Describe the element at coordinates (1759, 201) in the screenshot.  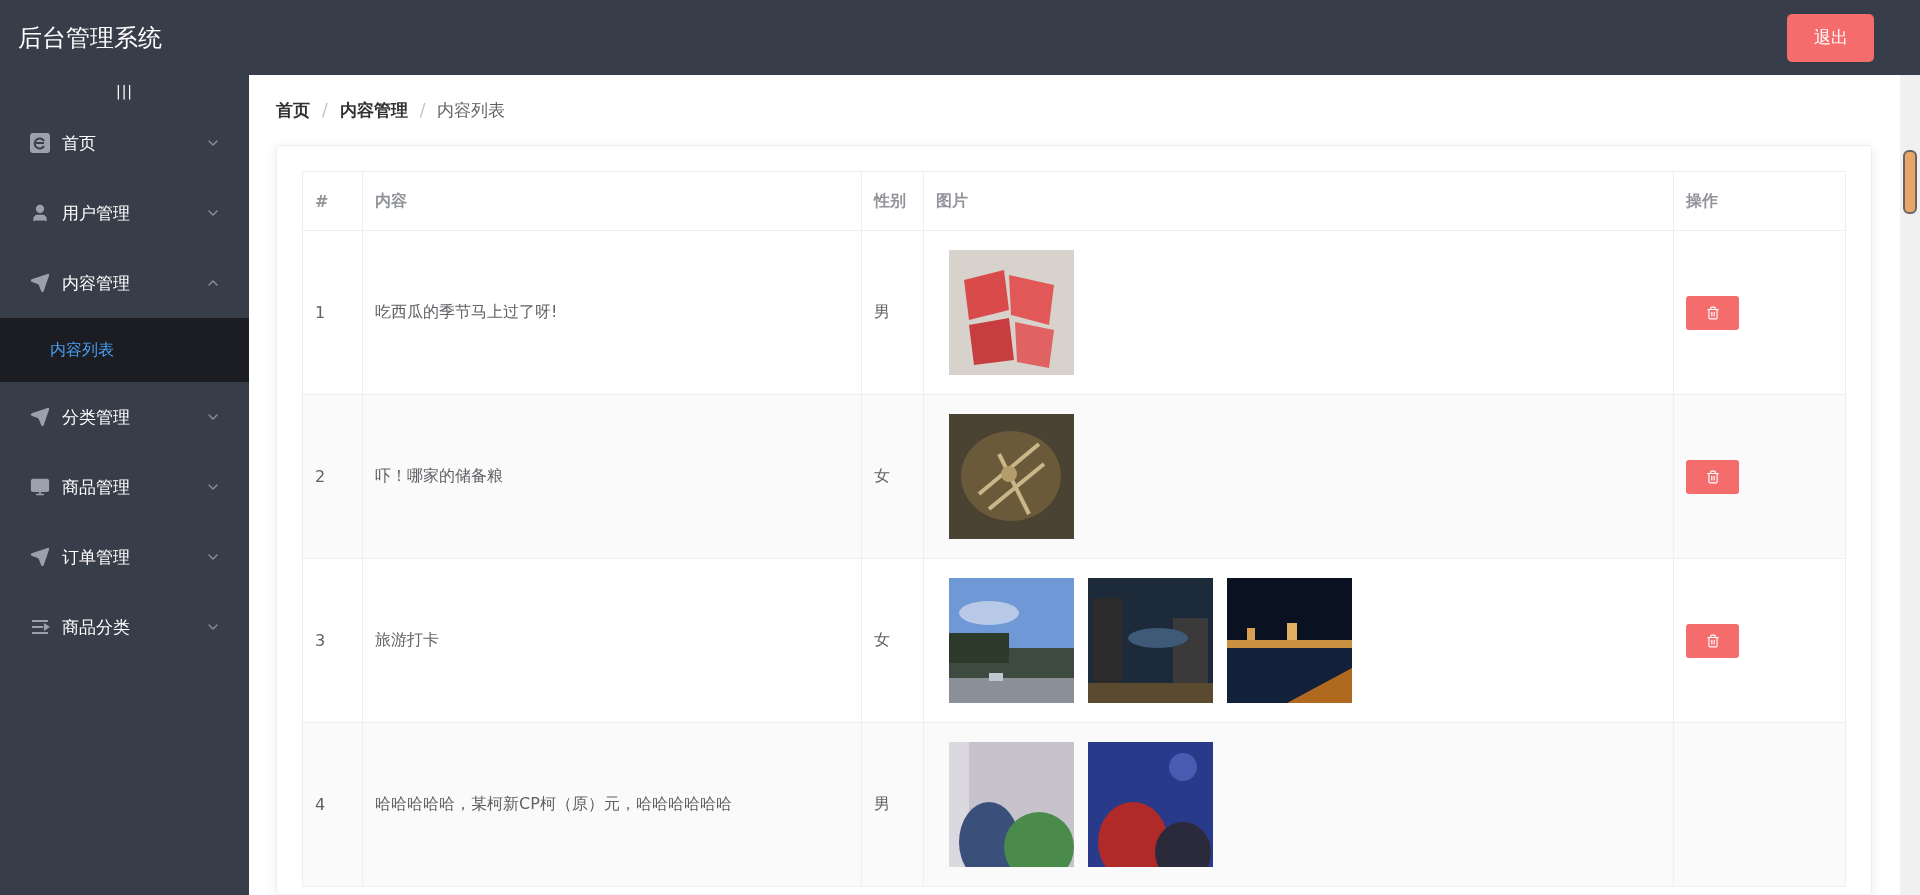
I see `column-header: 操作` at that location.